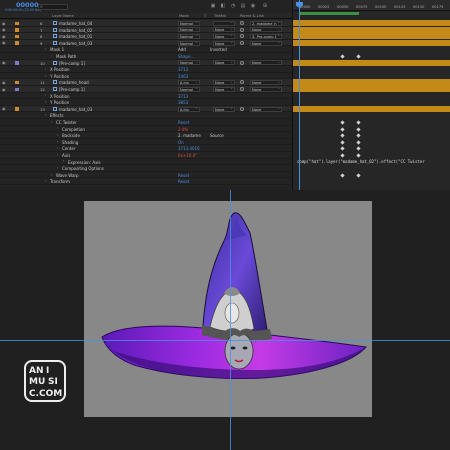 The image size is (450, 450). What do you see at coordinates (146, 43) in the screenshot?
I see `layer-row: ◉ 9 madame_hat_03 Normal None None` at bounding box center [146, 43].